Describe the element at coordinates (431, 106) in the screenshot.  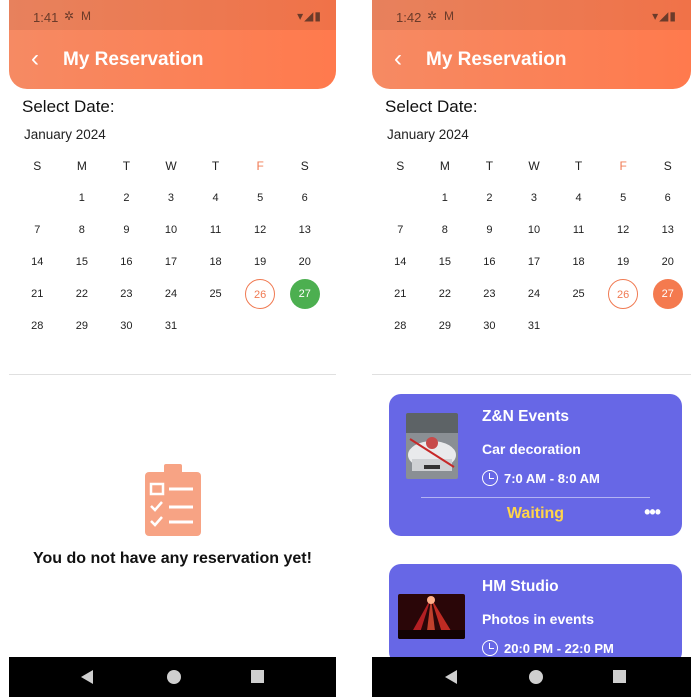
I see `select-date-label: Select Date:` at that location.